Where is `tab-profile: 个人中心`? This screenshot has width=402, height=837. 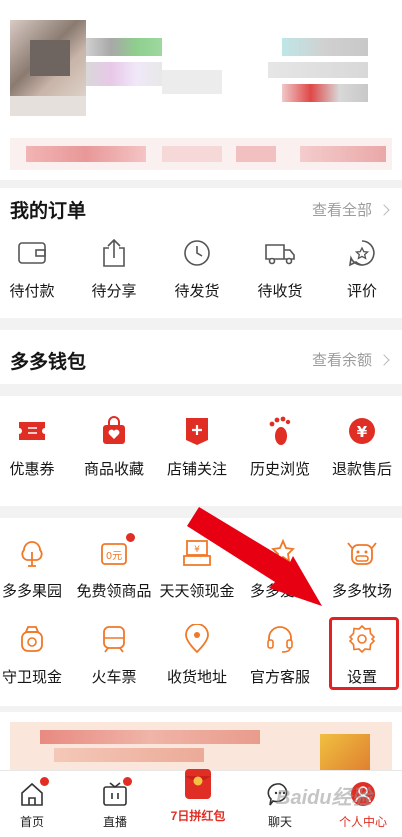 tab-profile: 个人中心 is located at coordinates (363, 804).